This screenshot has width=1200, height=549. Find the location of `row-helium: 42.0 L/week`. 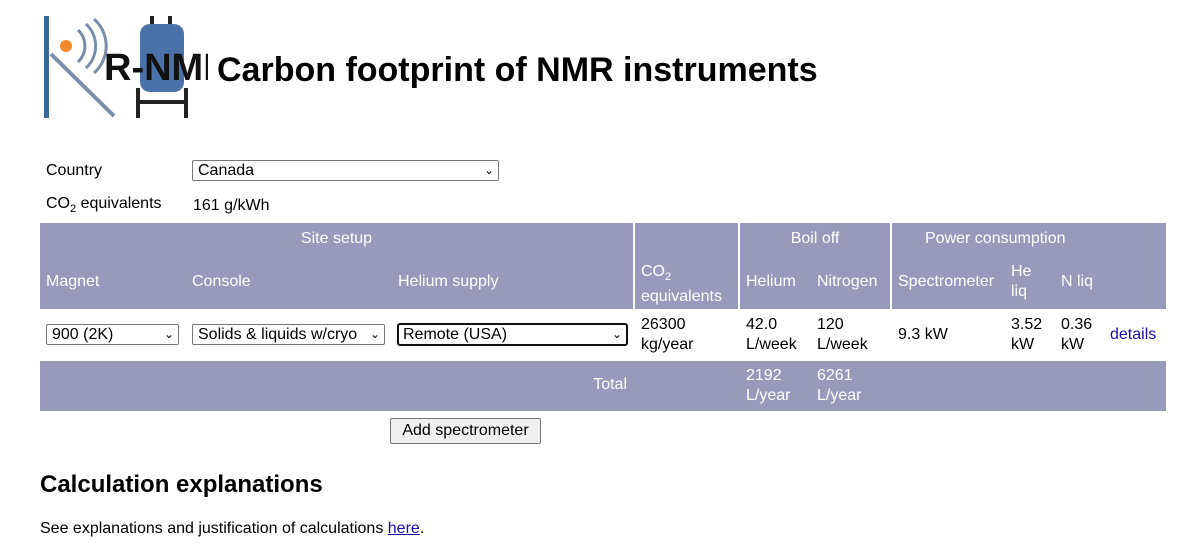

row-helium: 42.0 L/week is located at coordinates (771, 334).